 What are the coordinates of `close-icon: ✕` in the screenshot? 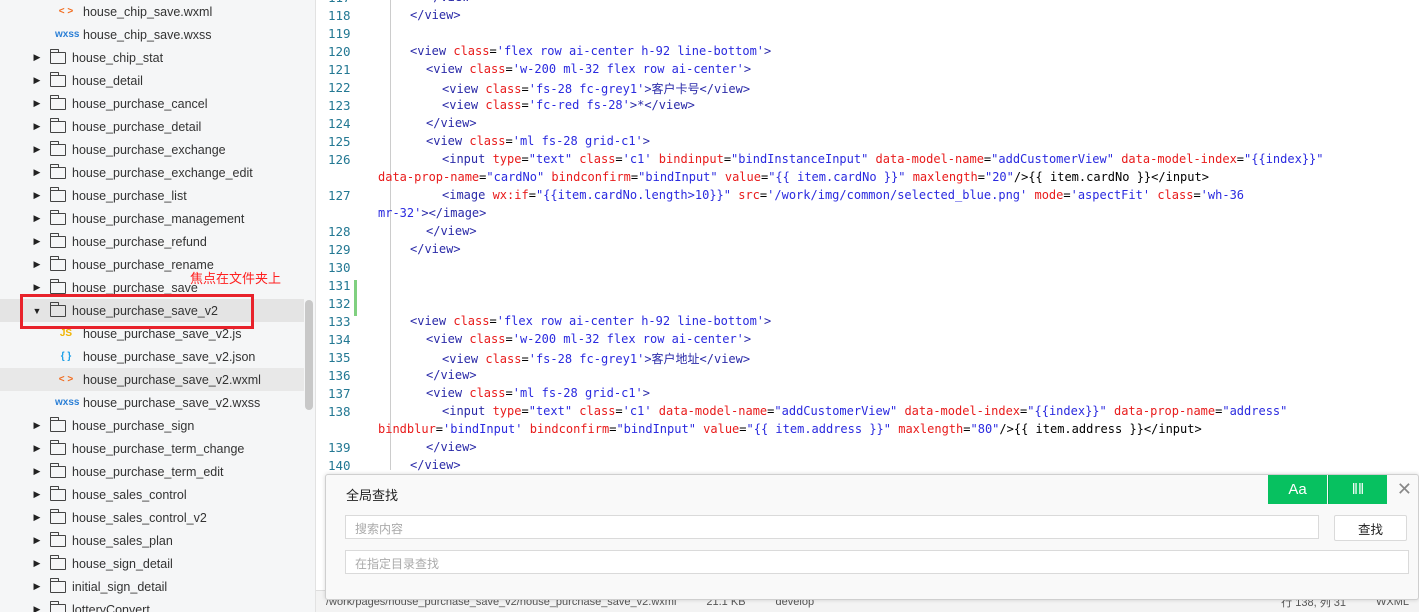 It's located at (1404, 489).